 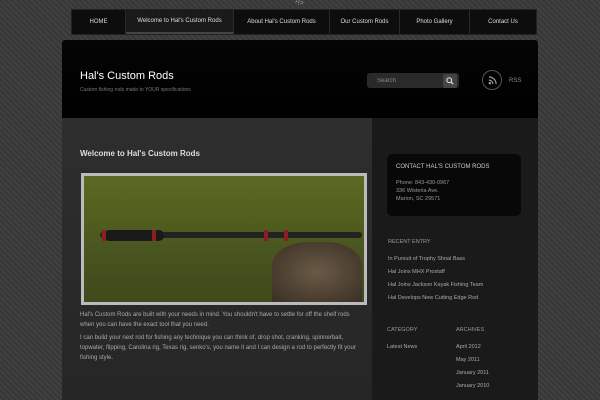 What do you see at coordinates (468, 360) in the screenshot?
I see `archive-link: May 2011` at bounding box center [468, 360].